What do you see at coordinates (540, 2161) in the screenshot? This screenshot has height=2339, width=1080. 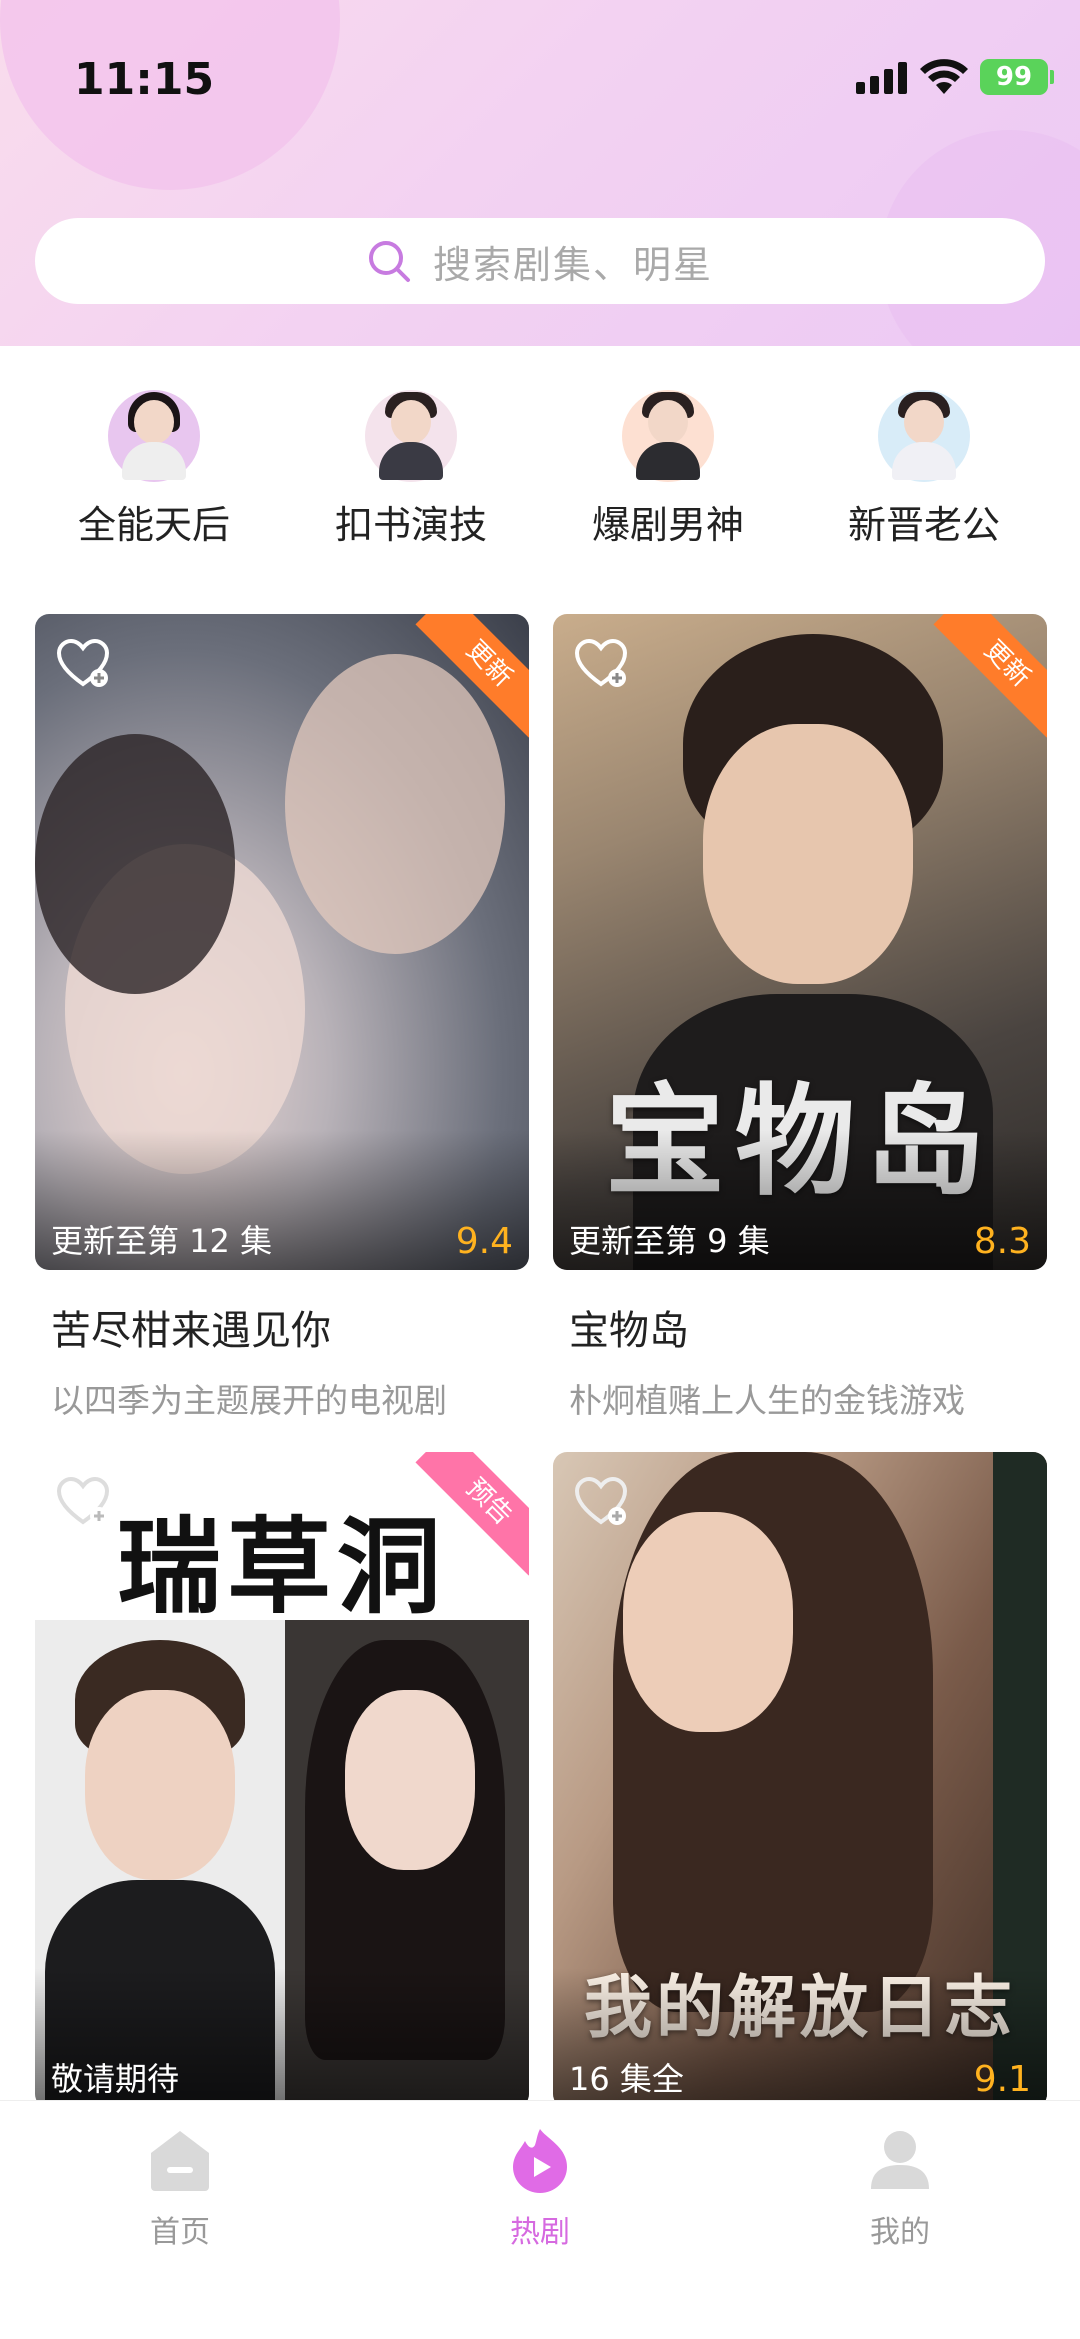 I see `hot-play-icon` at bounding box center [540, 2161].